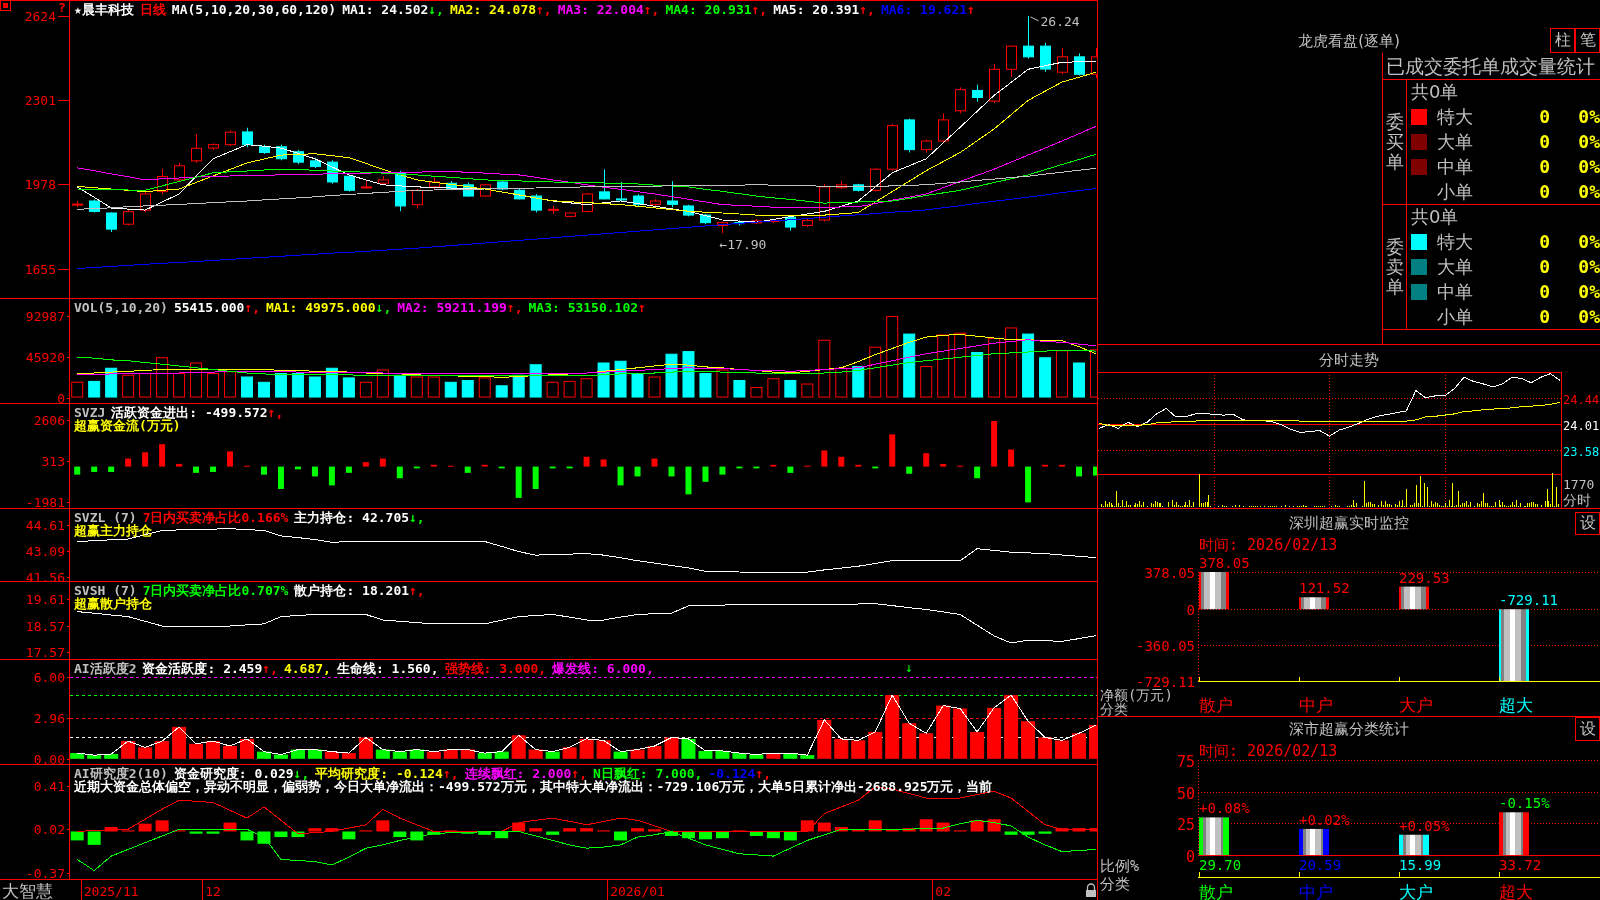  What do you see at coordinates (27, 890) in the screenshot?
I see `brand-label: 大智慧` at bounding box center [27, 890].